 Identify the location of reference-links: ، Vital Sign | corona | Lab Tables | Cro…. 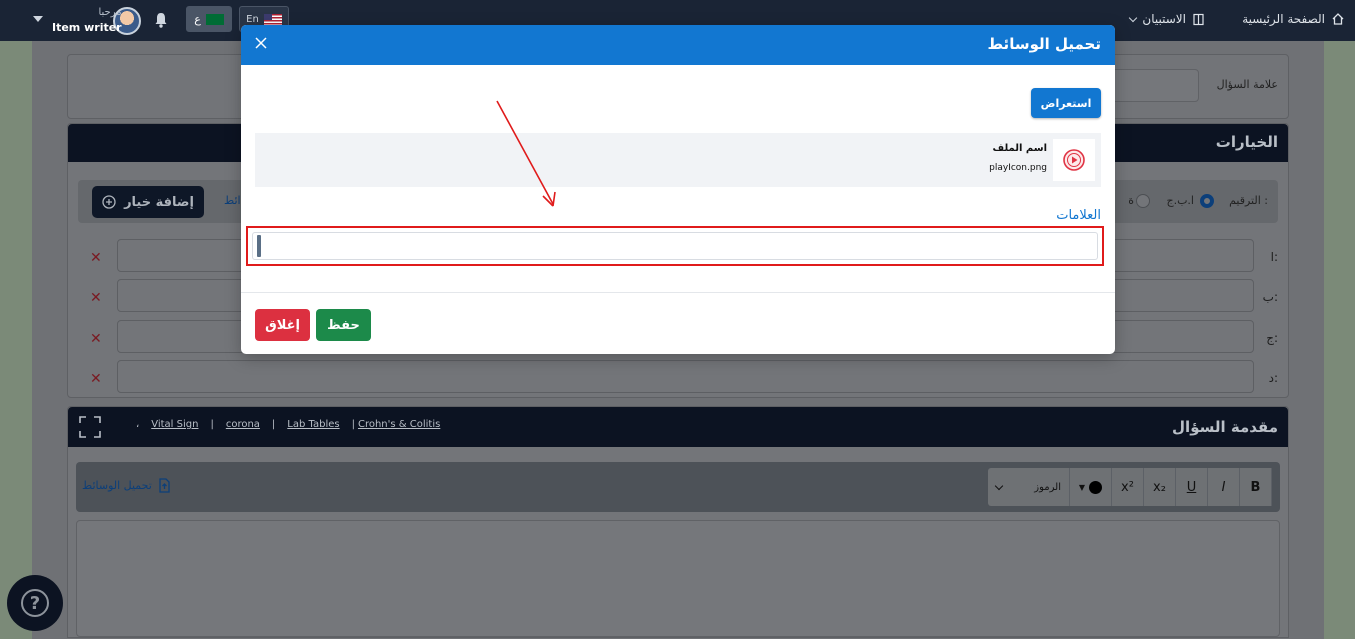
(288, 424).